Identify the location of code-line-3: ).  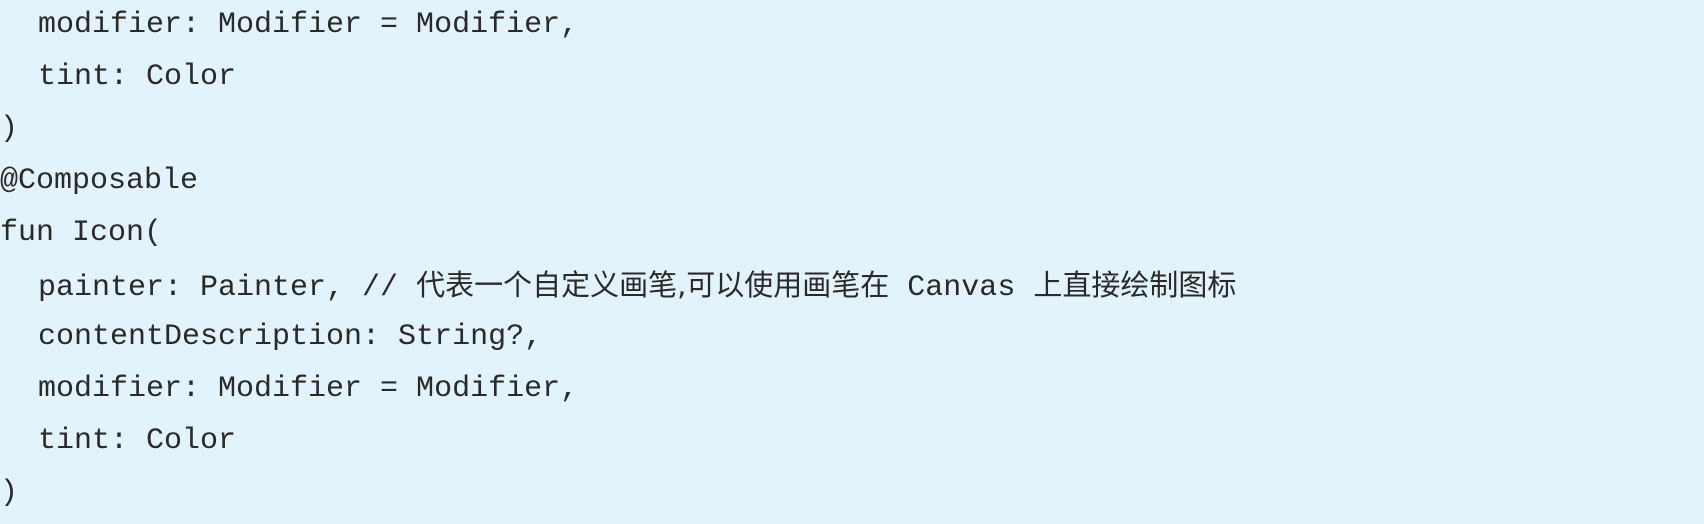
(9, 129).